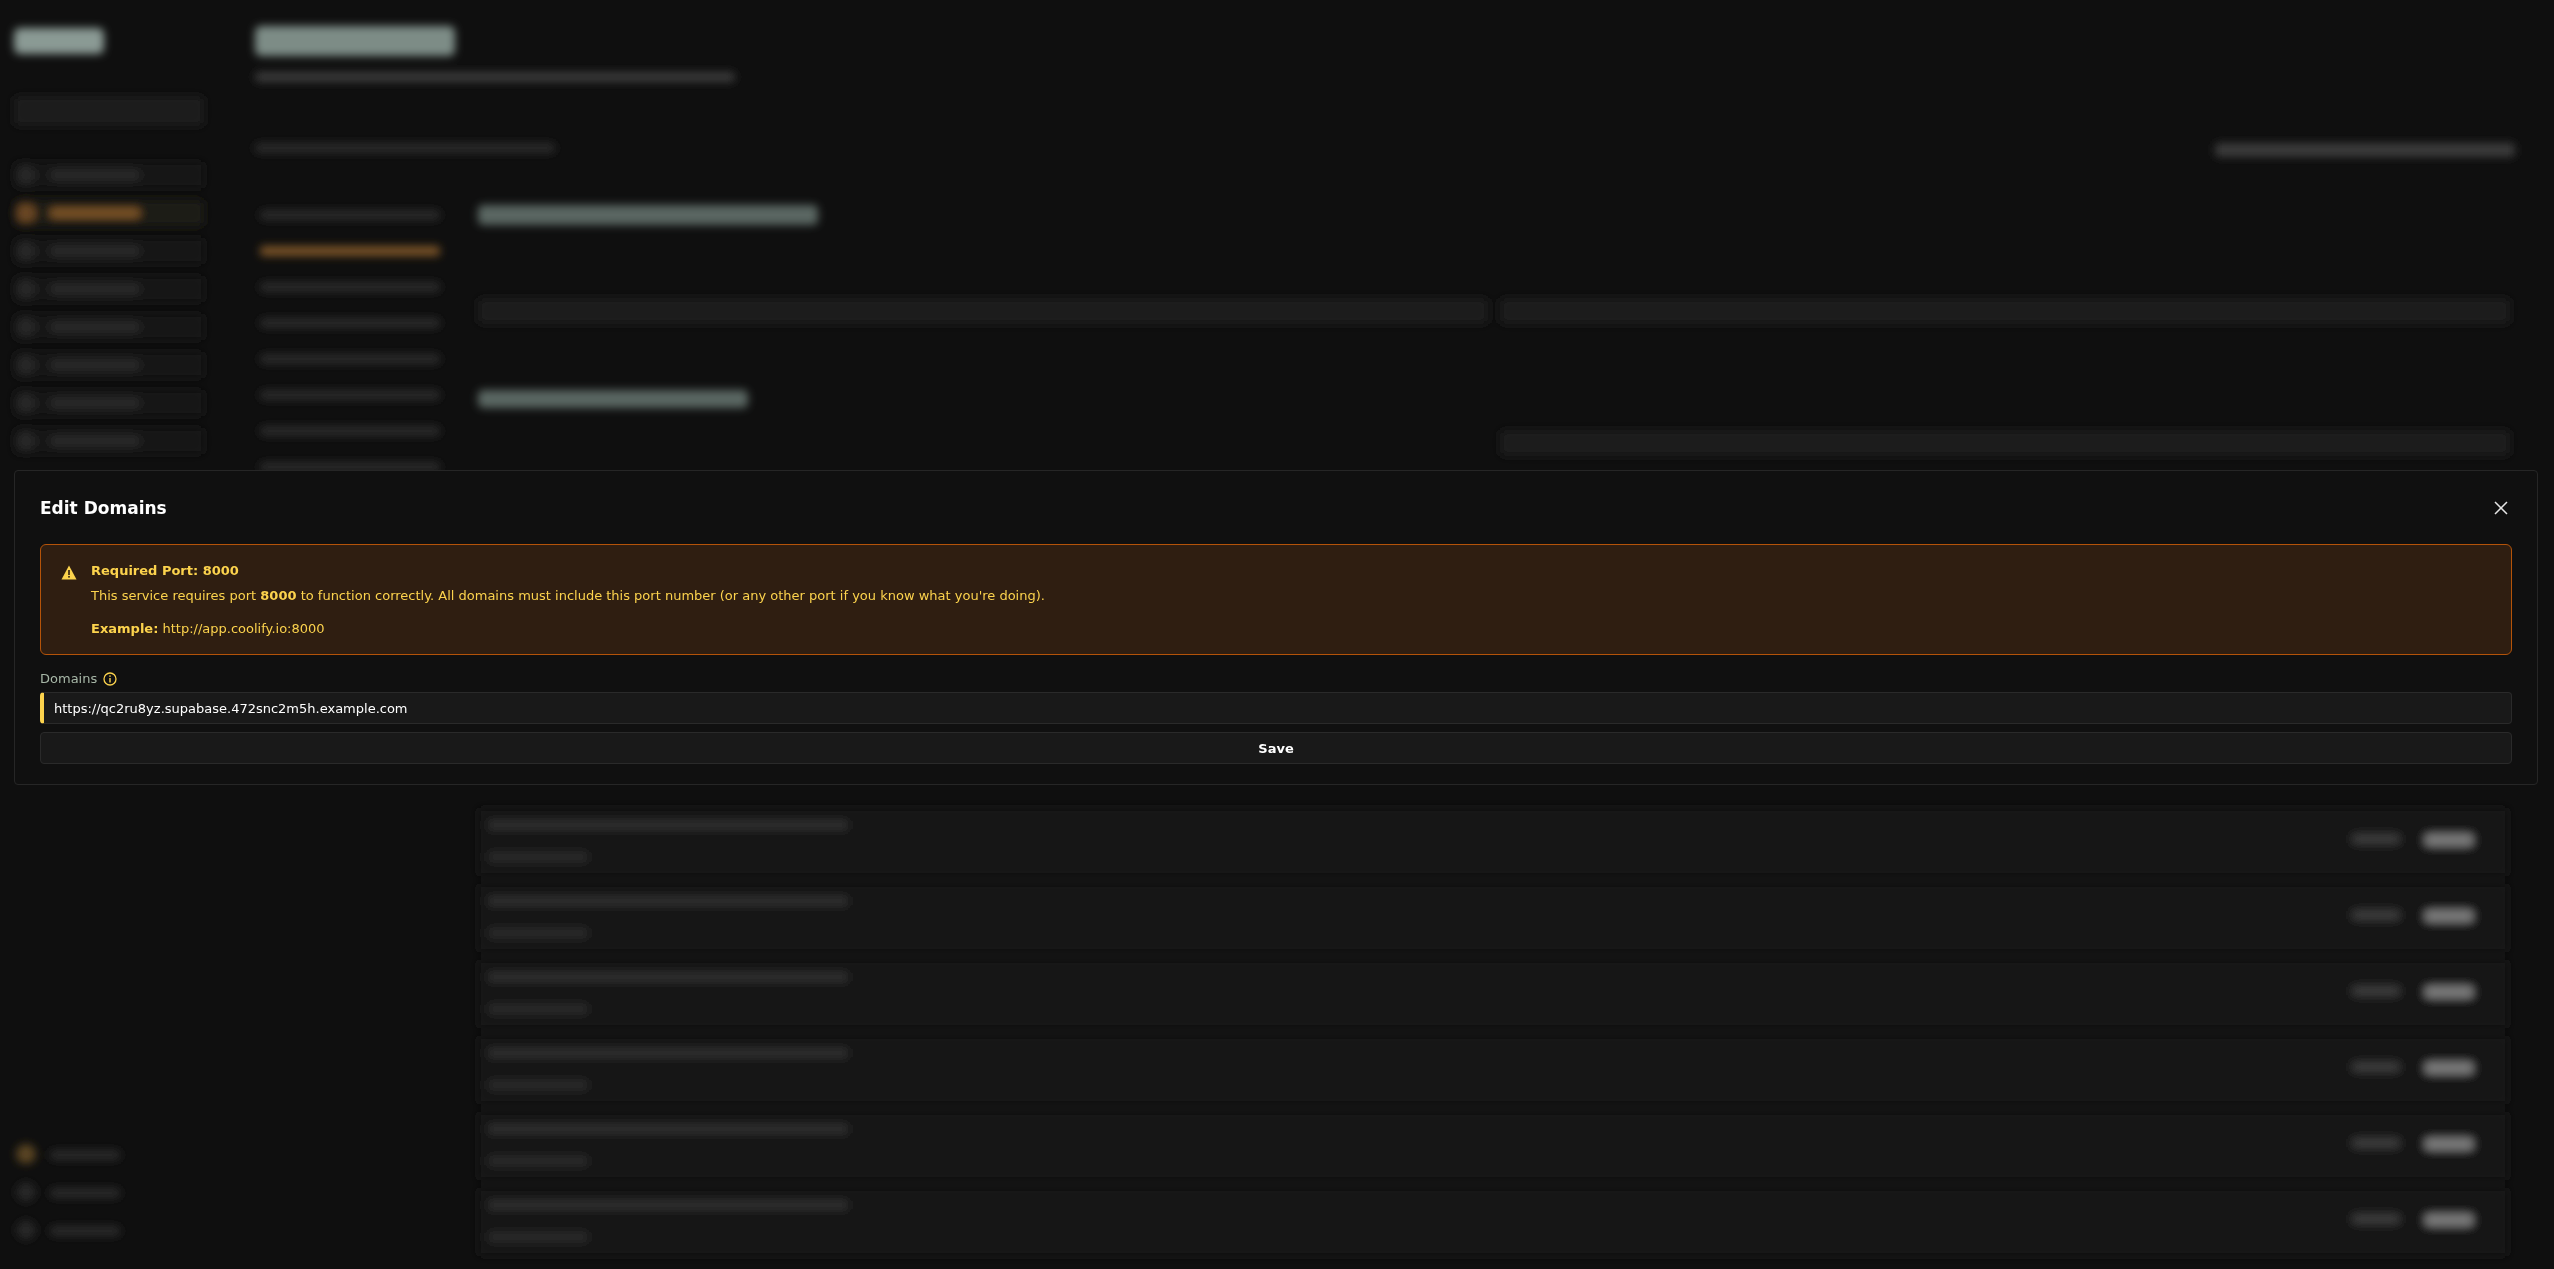 Image resolution: width=2554 pixels, height=1269 pixels. What do you see at coordinates (2501, 508) in the screenshot?
I see `close-icon` at bounding box center [2501, 508].